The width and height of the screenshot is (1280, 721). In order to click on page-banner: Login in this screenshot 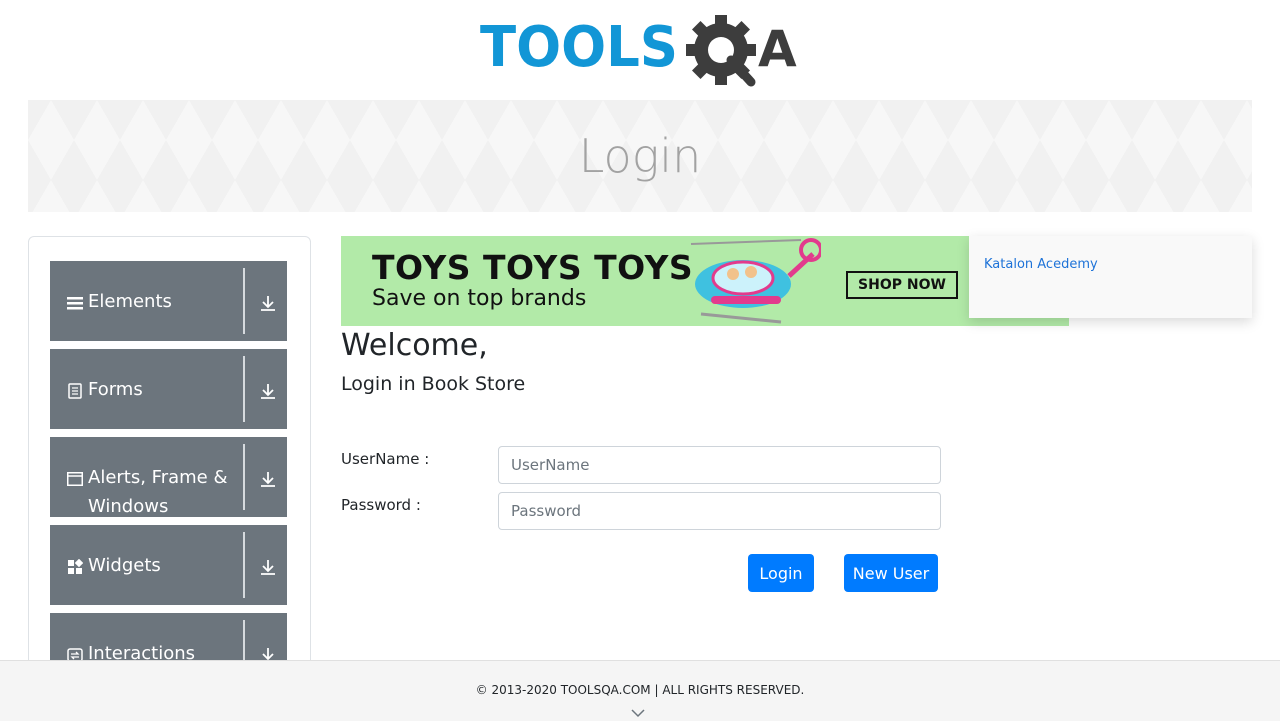, I will do `click(640, 156)`.